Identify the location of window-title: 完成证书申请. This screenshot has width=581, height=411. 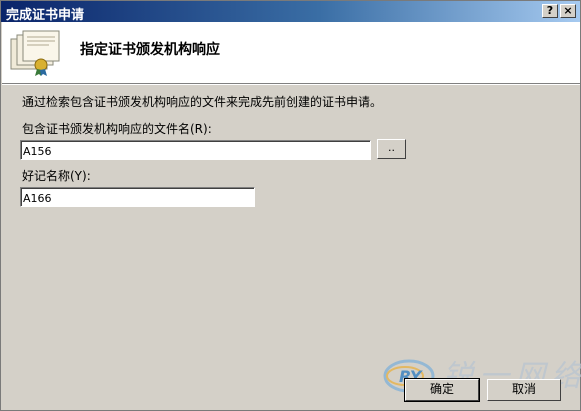
(45, 15).